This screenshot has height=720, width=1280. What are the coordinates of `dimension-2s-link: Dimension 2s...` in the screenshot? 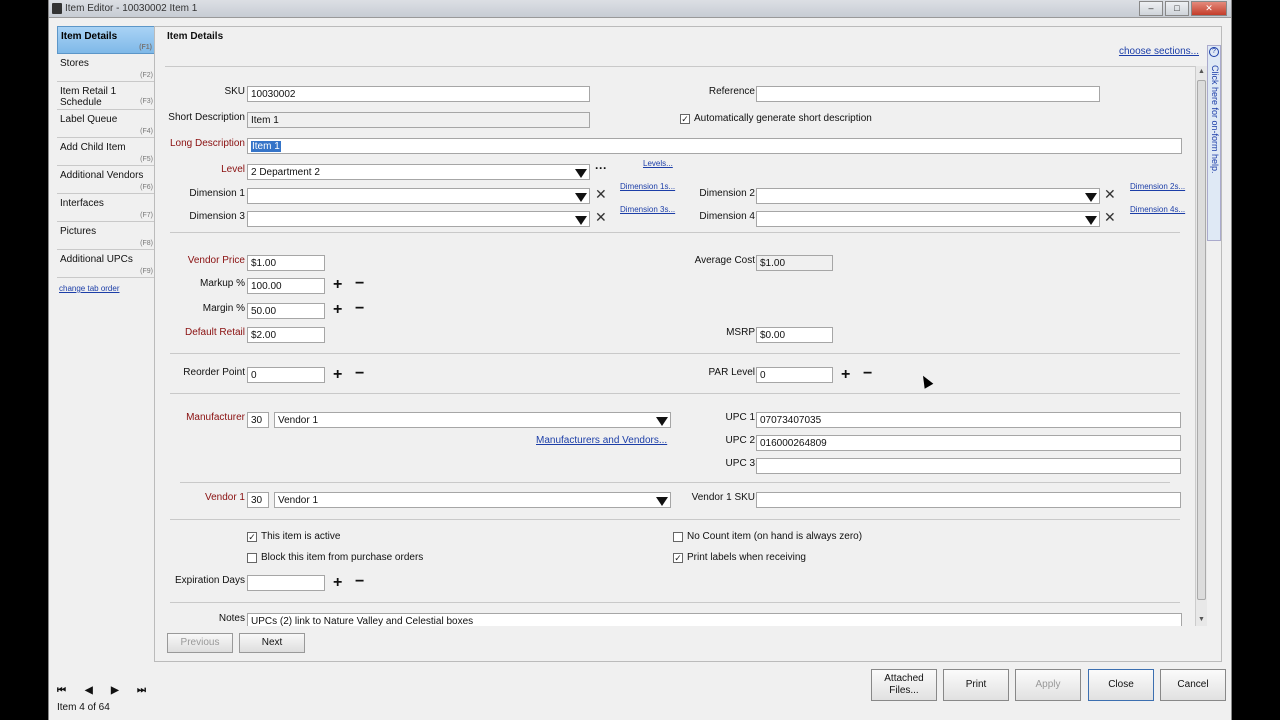 It's located at (1157, 186).